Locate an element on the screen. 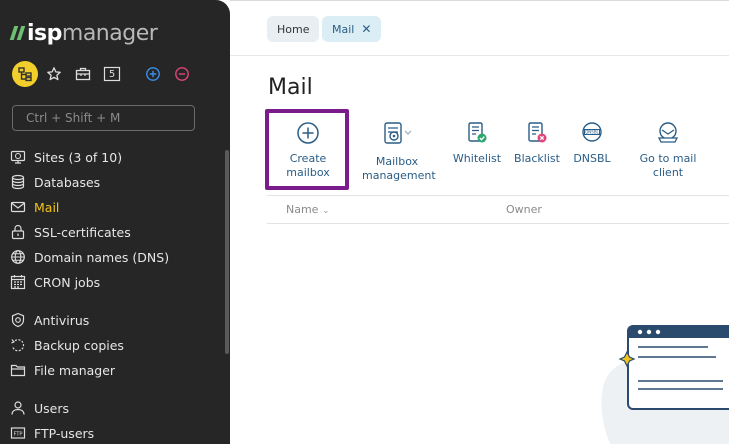  sidebar-item-backup: Backup copies is located at coordinates (67, 345).